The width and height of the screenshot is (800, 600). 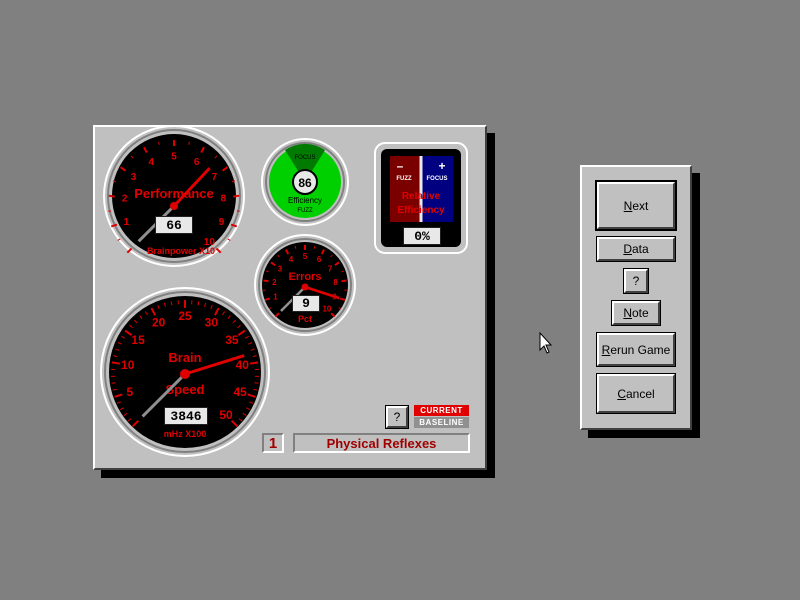 What do you see at coordinates (640, 205) in the screenshot?
I see `next-button-label: ext` at bounding box center [640, 205].